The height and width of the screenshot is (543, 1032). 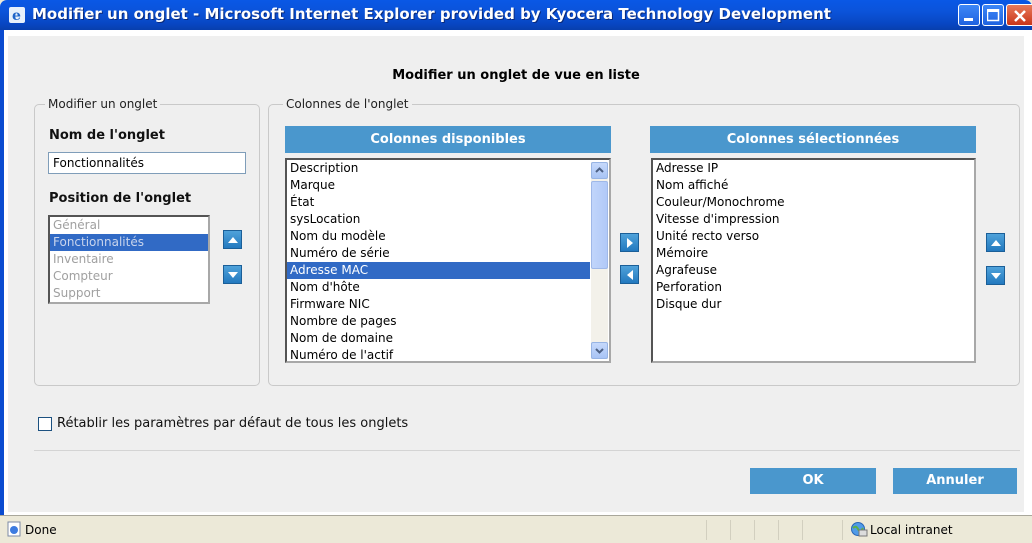 I want to click on status-text: Done, so click(x=41, y=530).